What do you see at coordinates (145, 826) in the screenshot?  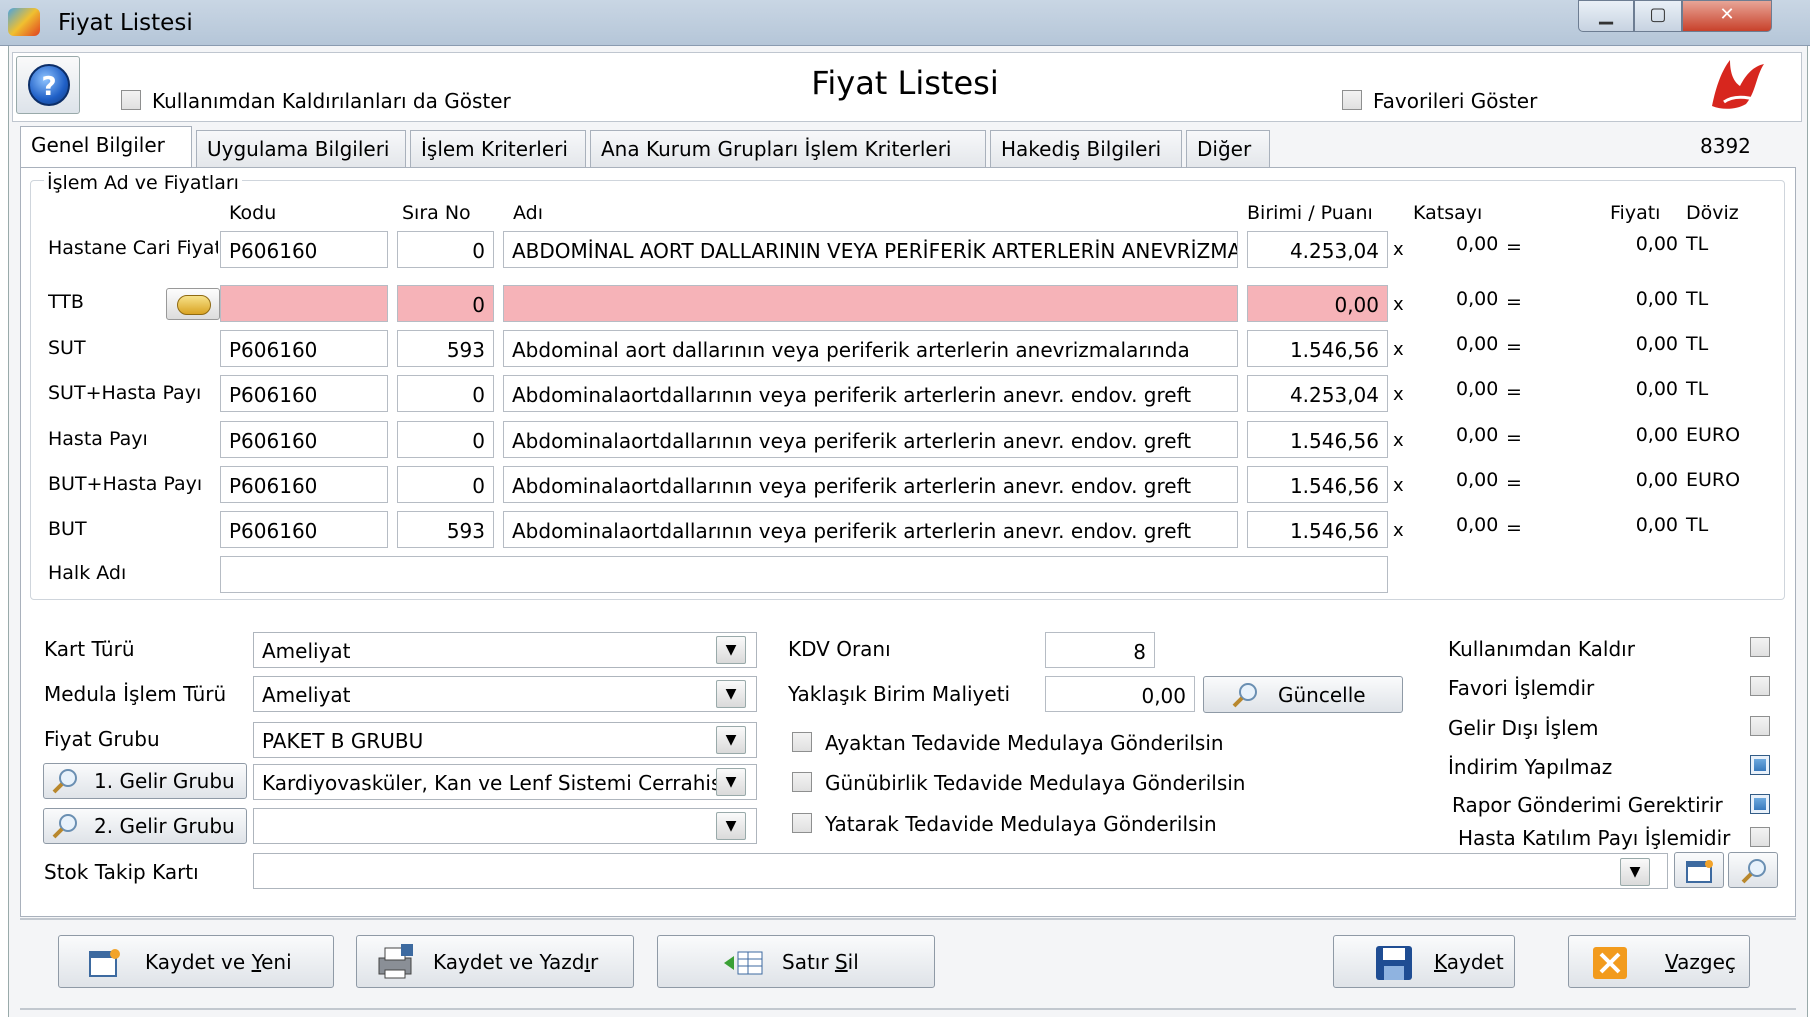 I see `gelir-grubu-2-button: 2. Gelir Grubu` at bounding box center [145, 826].